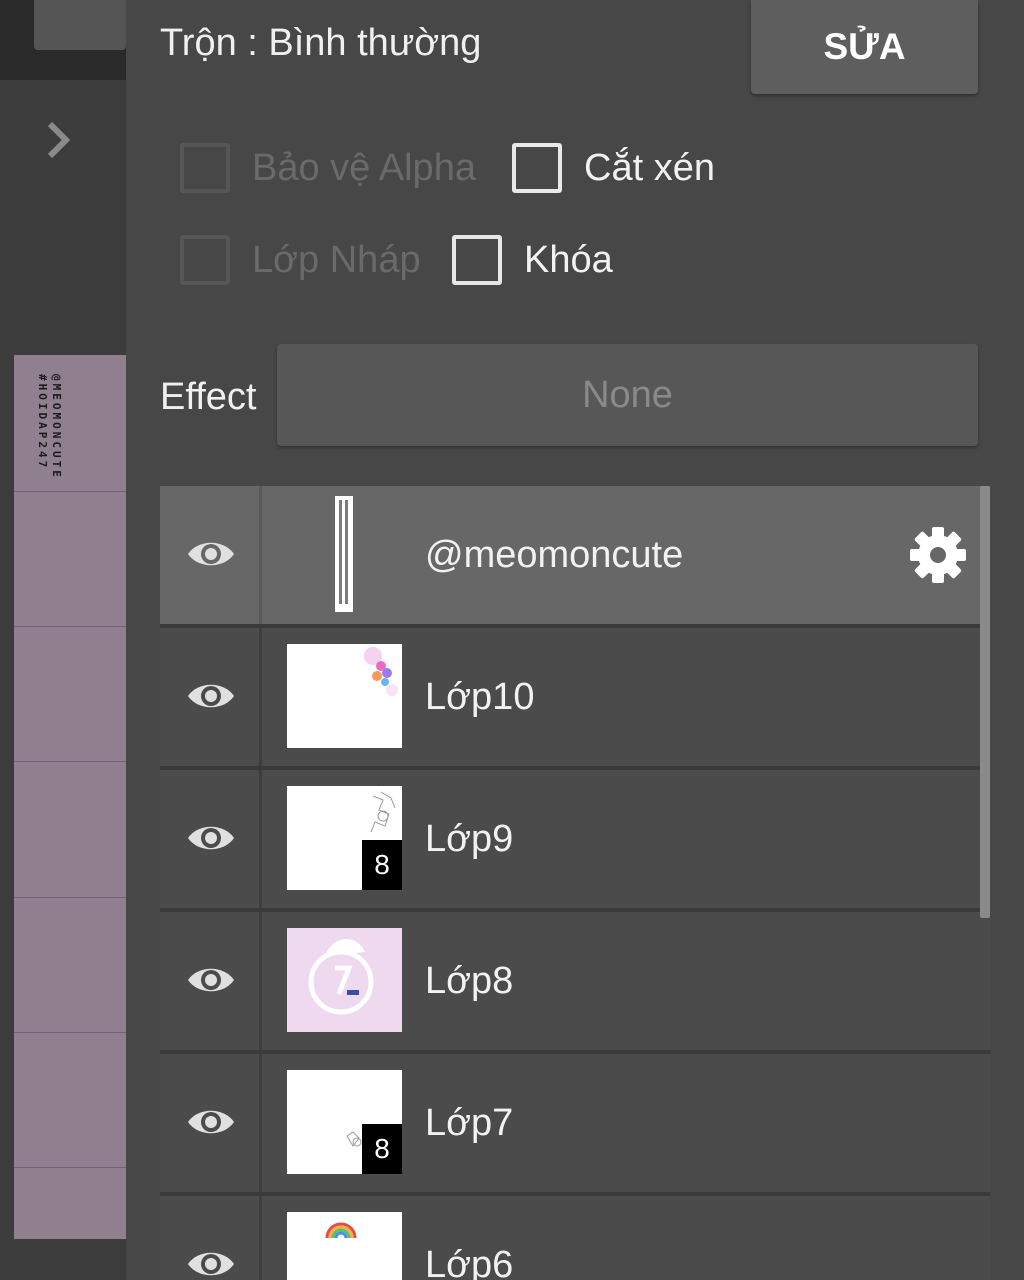  Describe the element at coordinates (480, 697) in the screenshot. I see `layer-name: Lớp10` at that location.